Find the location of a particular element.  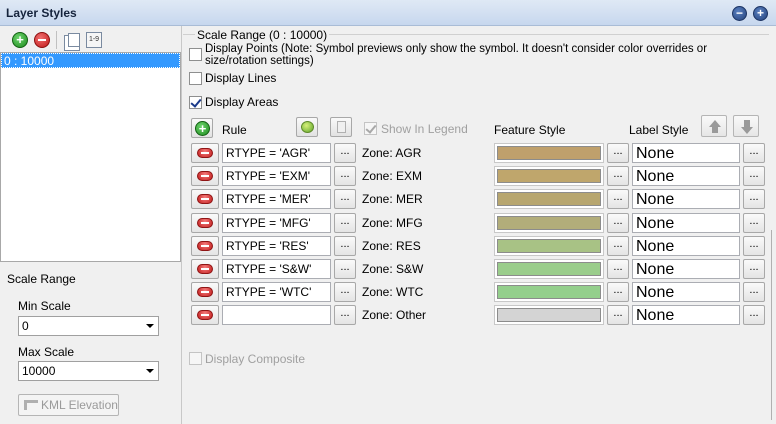

rule-expression-input: RTYPE = 'WTC' is located at coordinates (276, 292).